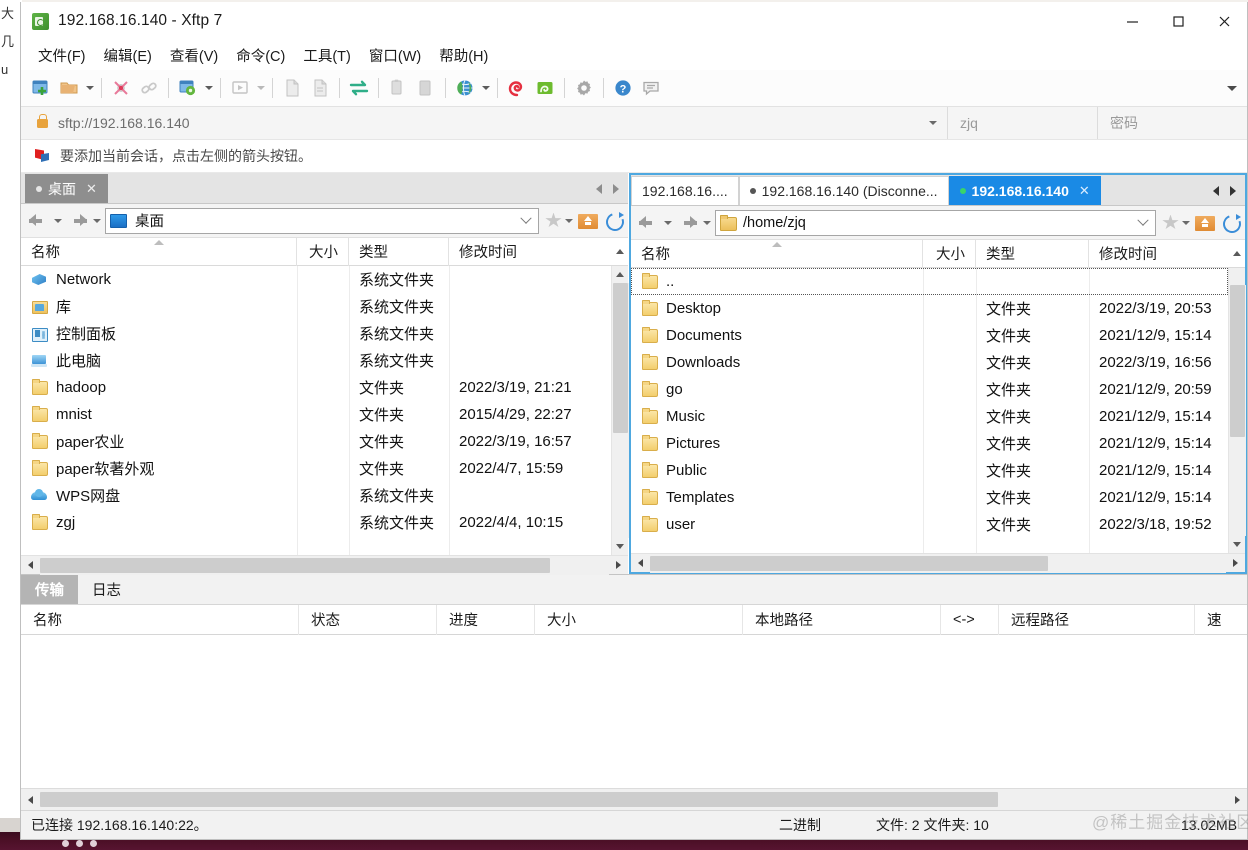 The image size is (1248, 850). Describe the element at coordinates (1022, 123) in the screenshot. I see `username-field: zjq` at that location.